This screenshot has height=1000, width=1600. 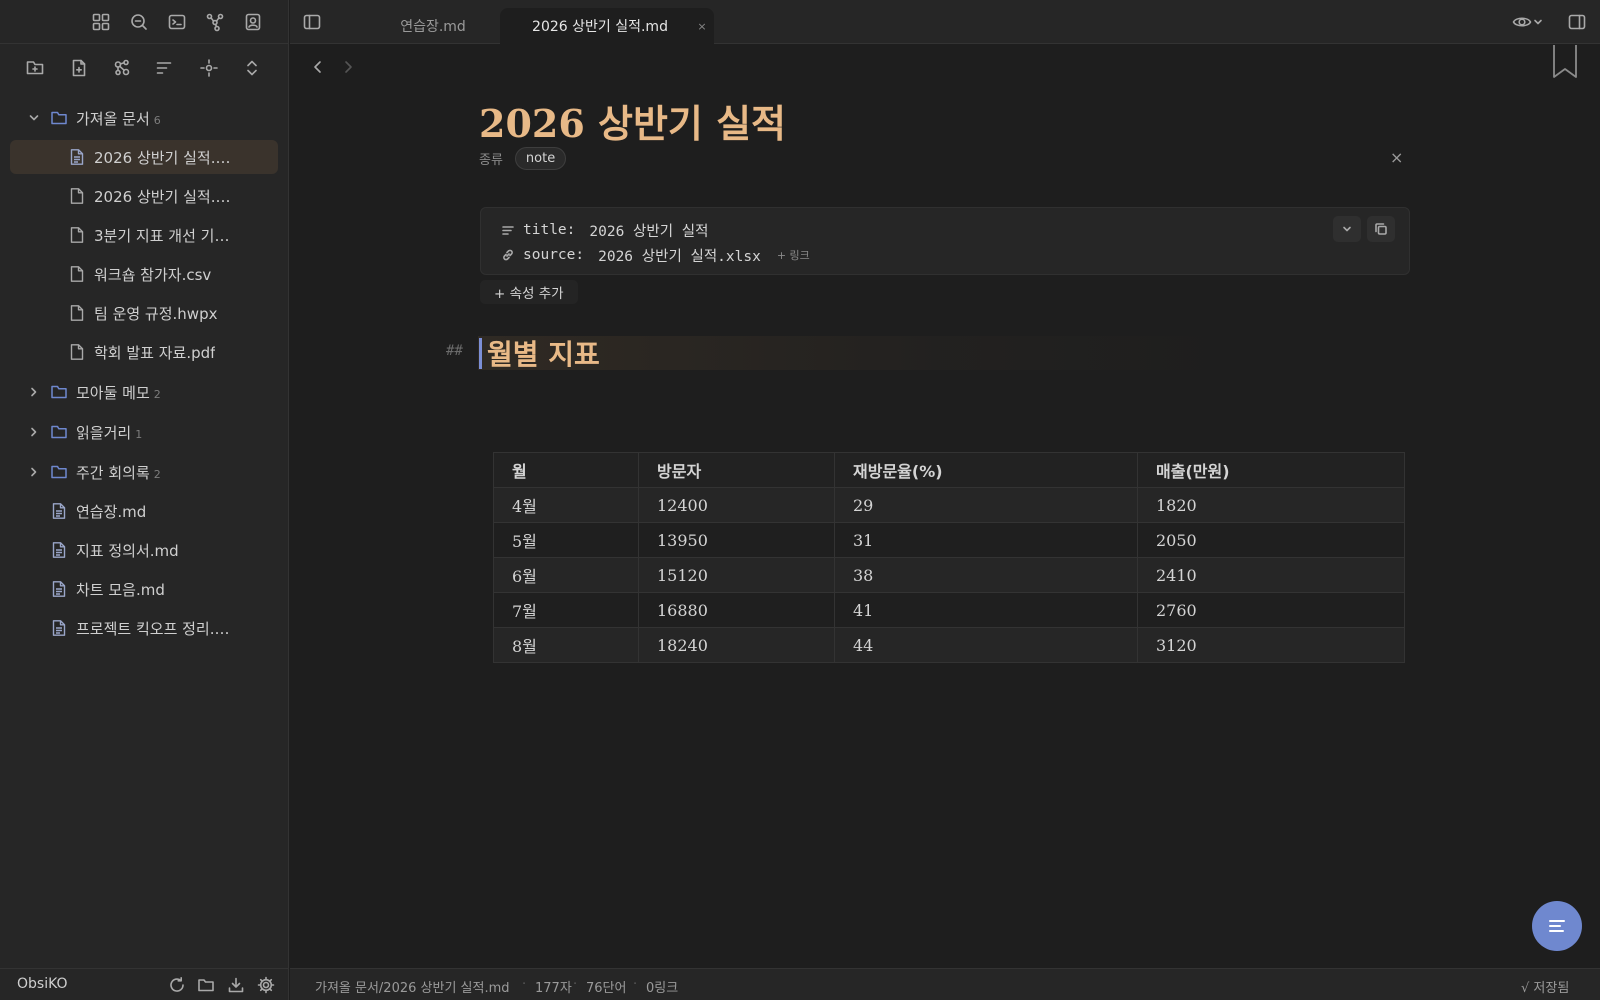 What do you see at coordinates (1271, 645) in the screenshot?
I see `table-cell: 3120` at bounding box center [1271, 645].